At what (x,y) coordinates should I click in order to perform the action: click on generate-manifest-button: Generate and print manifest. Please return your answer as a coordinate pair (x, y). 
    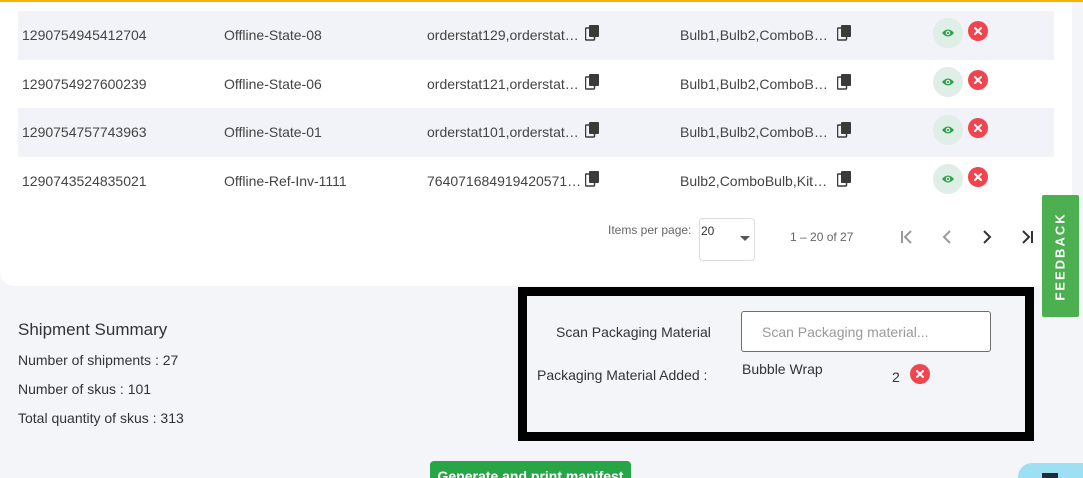
    Looking at the image, I should click on (530, 469).